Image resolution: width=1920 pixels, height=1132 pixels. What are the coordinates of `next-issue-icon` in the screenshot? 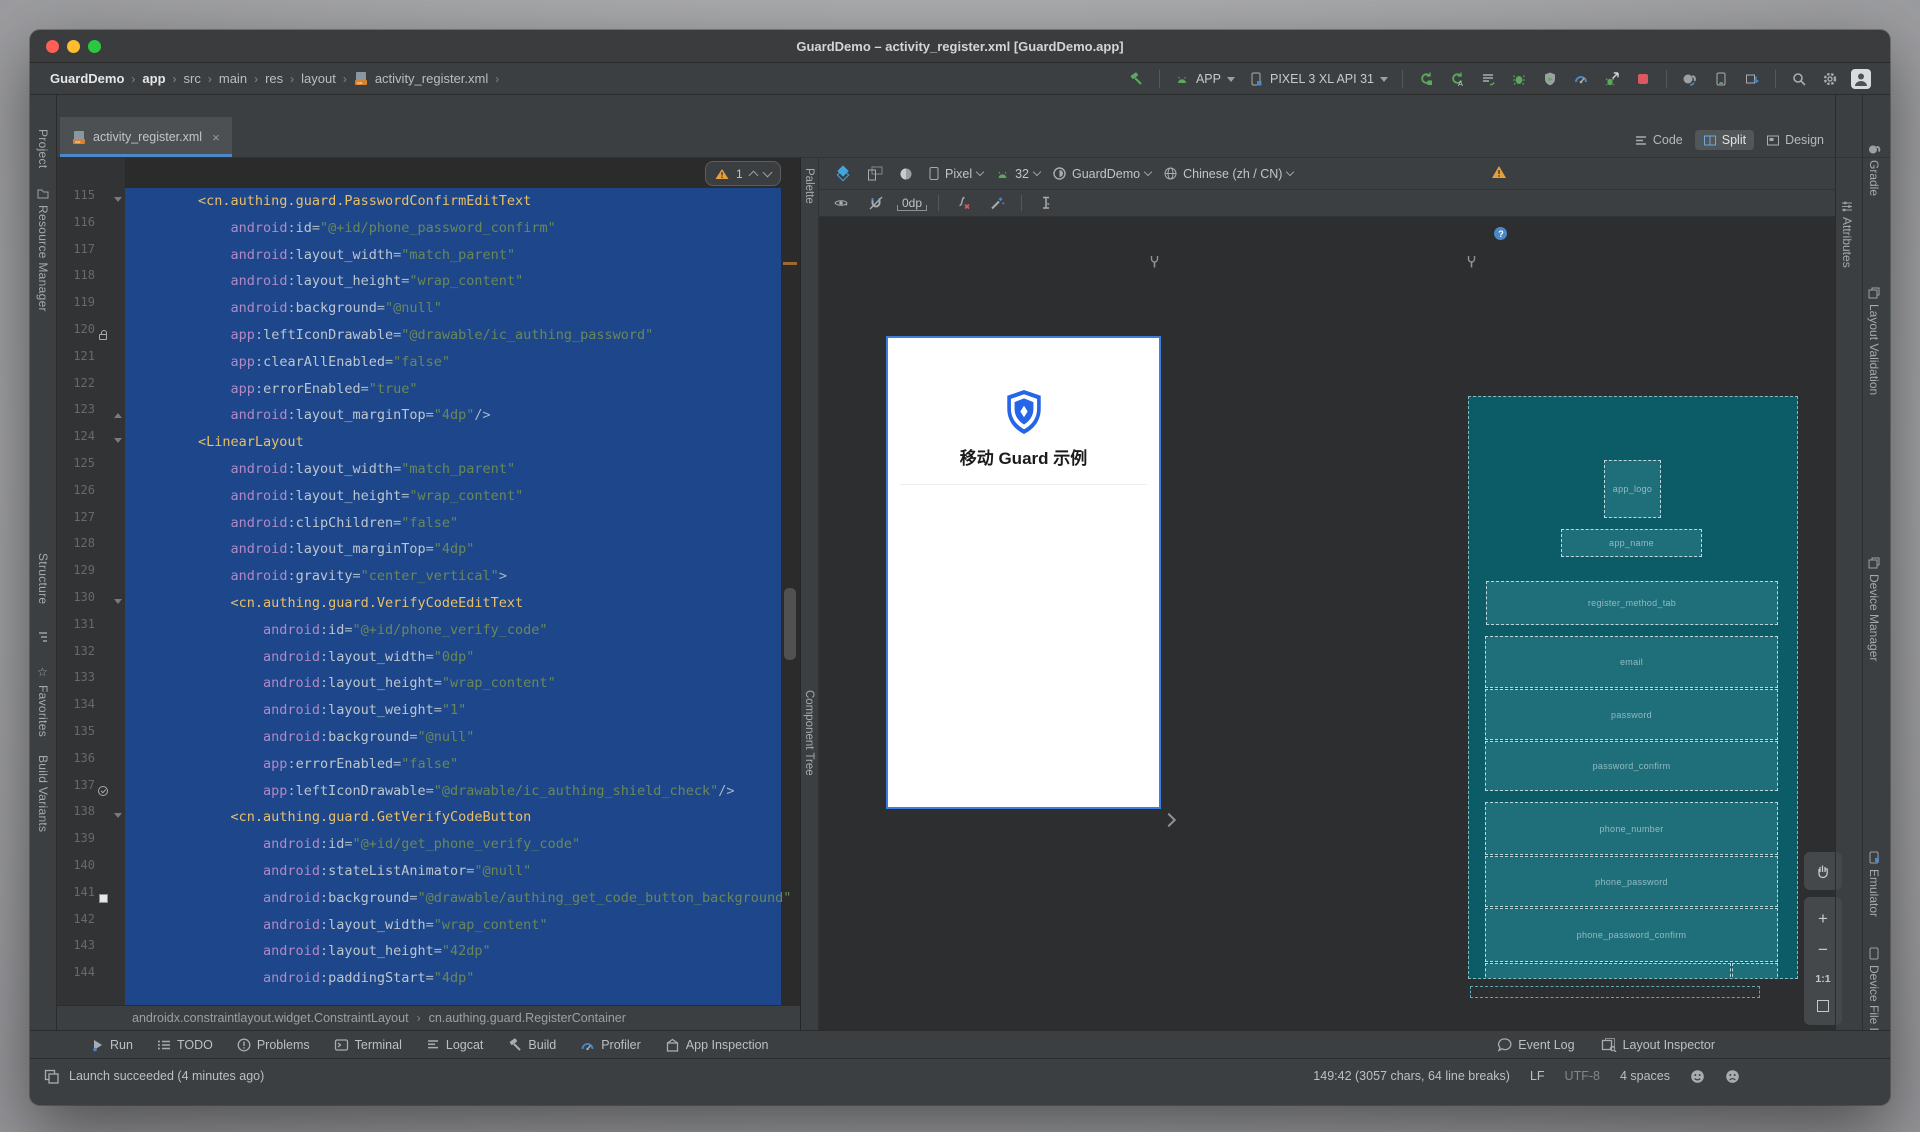 It's located at (767, 172).